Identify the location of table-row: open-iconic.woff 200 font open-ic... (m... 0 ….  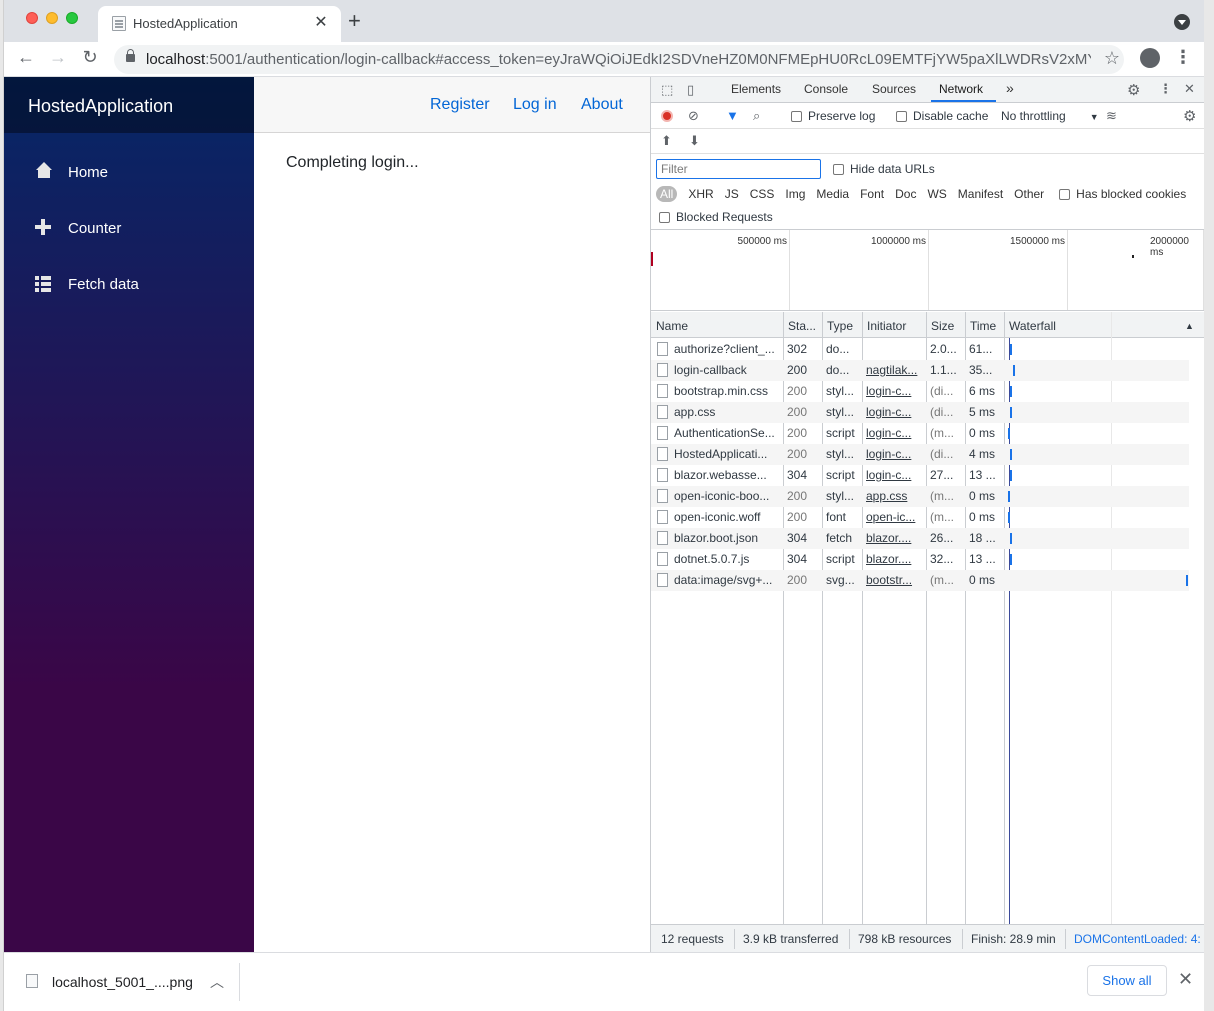
(920, 517).